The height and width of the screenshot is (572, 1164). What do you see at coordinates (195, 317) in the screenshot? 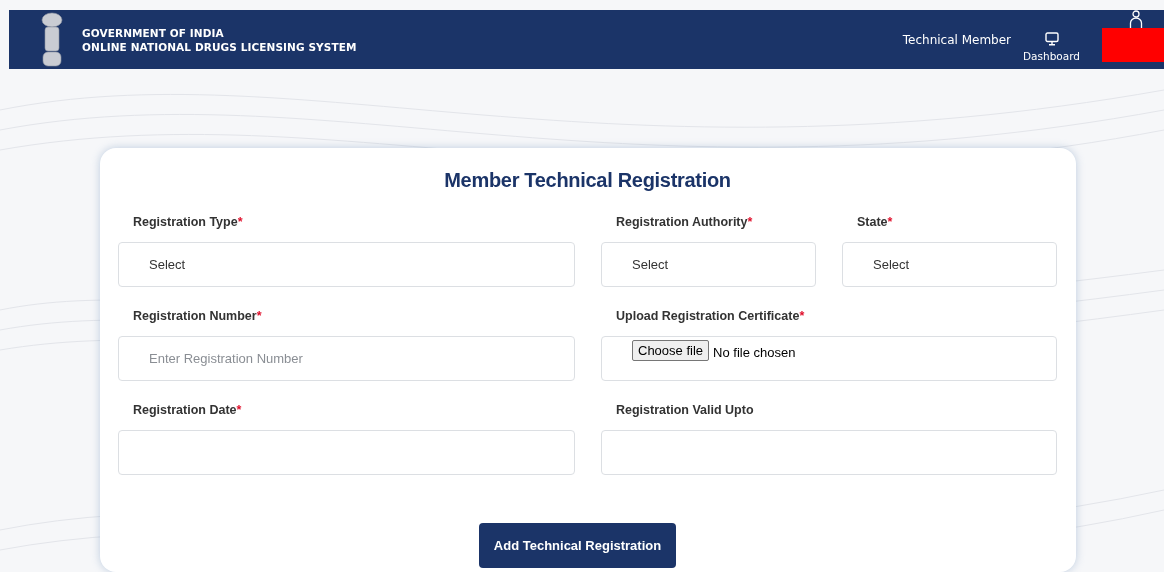
I see `field-label: Registration Number` at bounding box center [195, 317].